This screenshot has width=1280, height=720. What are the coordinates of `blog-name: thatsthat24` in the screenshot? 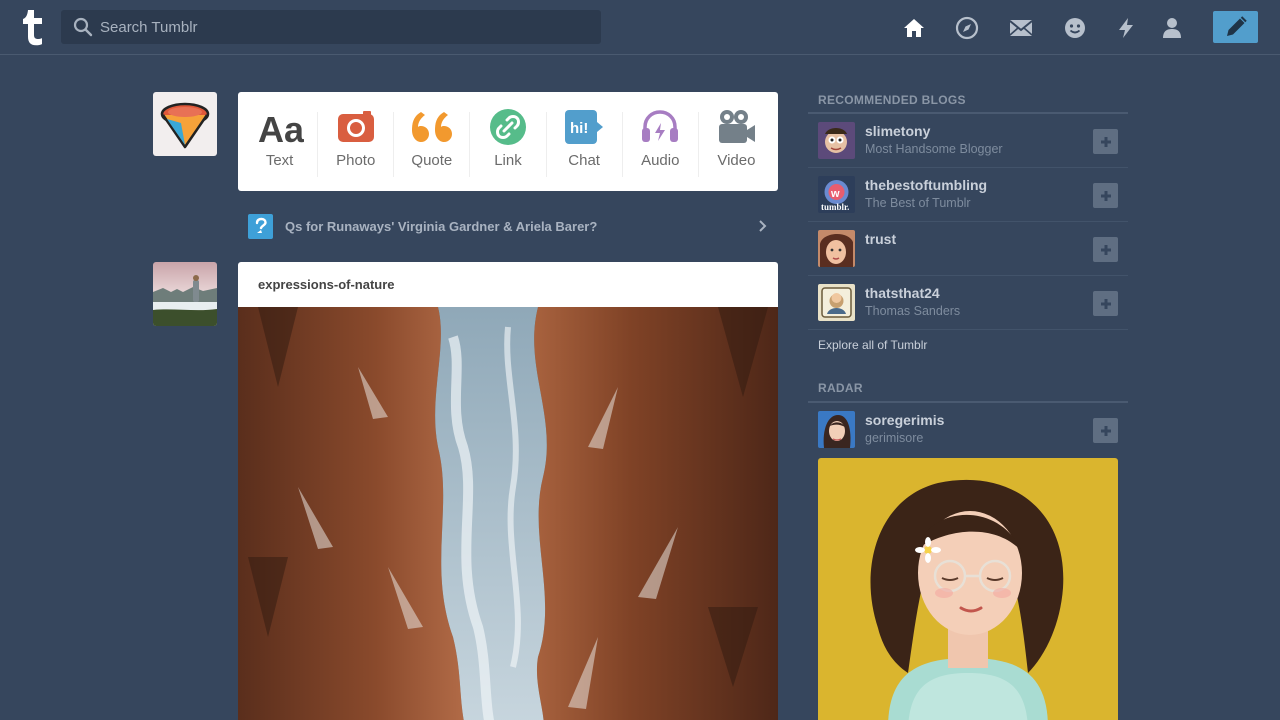 It's located at (902, 293).